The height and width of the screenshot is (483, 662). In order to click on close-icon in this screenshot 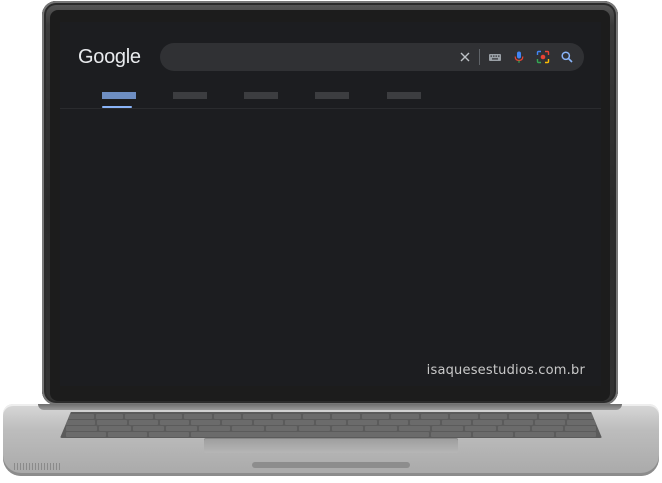, I will do `click(465, 57)`.